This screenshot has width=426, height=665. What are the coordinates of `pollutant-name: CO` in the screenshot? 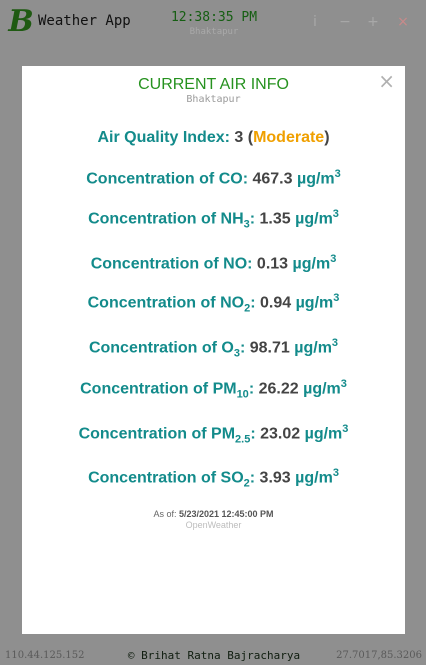 It's located at (230, 179).